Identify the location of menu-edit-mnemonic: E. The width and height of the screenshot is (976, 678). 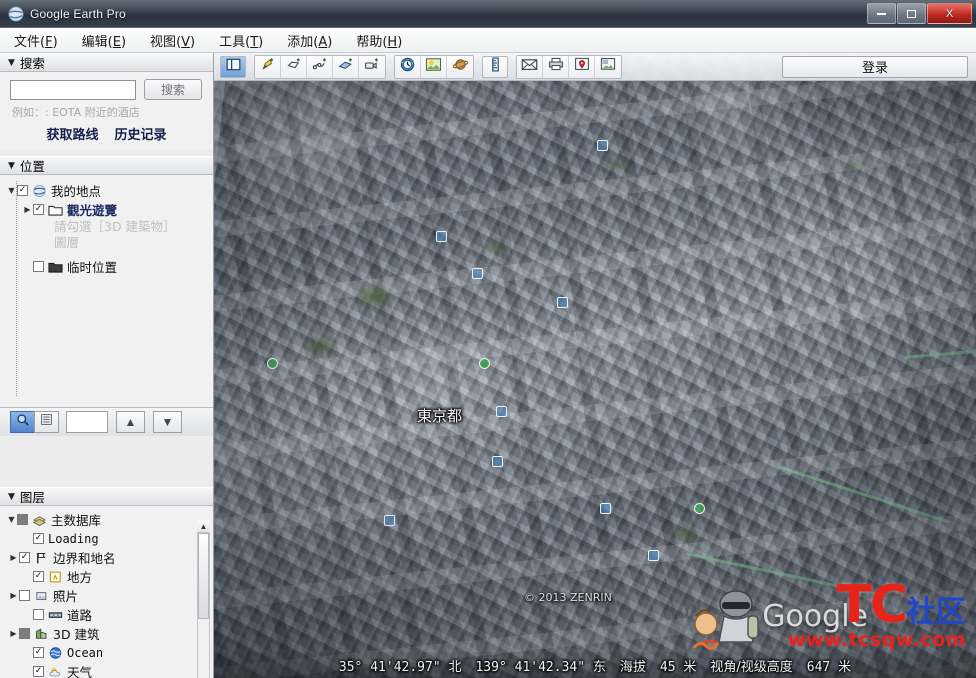
(116, 42).